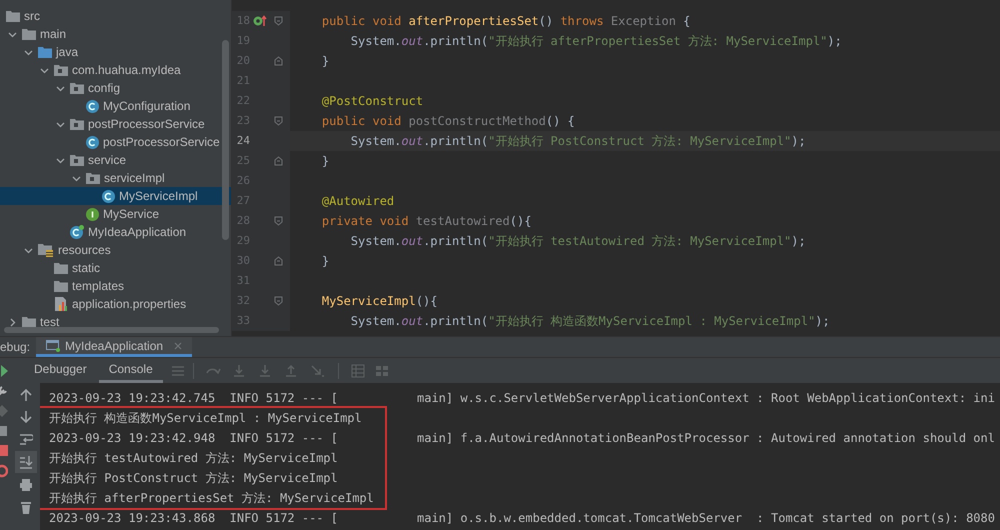 The image size is (1000, 530). I want to click on menu-icon, so click(177, 370).